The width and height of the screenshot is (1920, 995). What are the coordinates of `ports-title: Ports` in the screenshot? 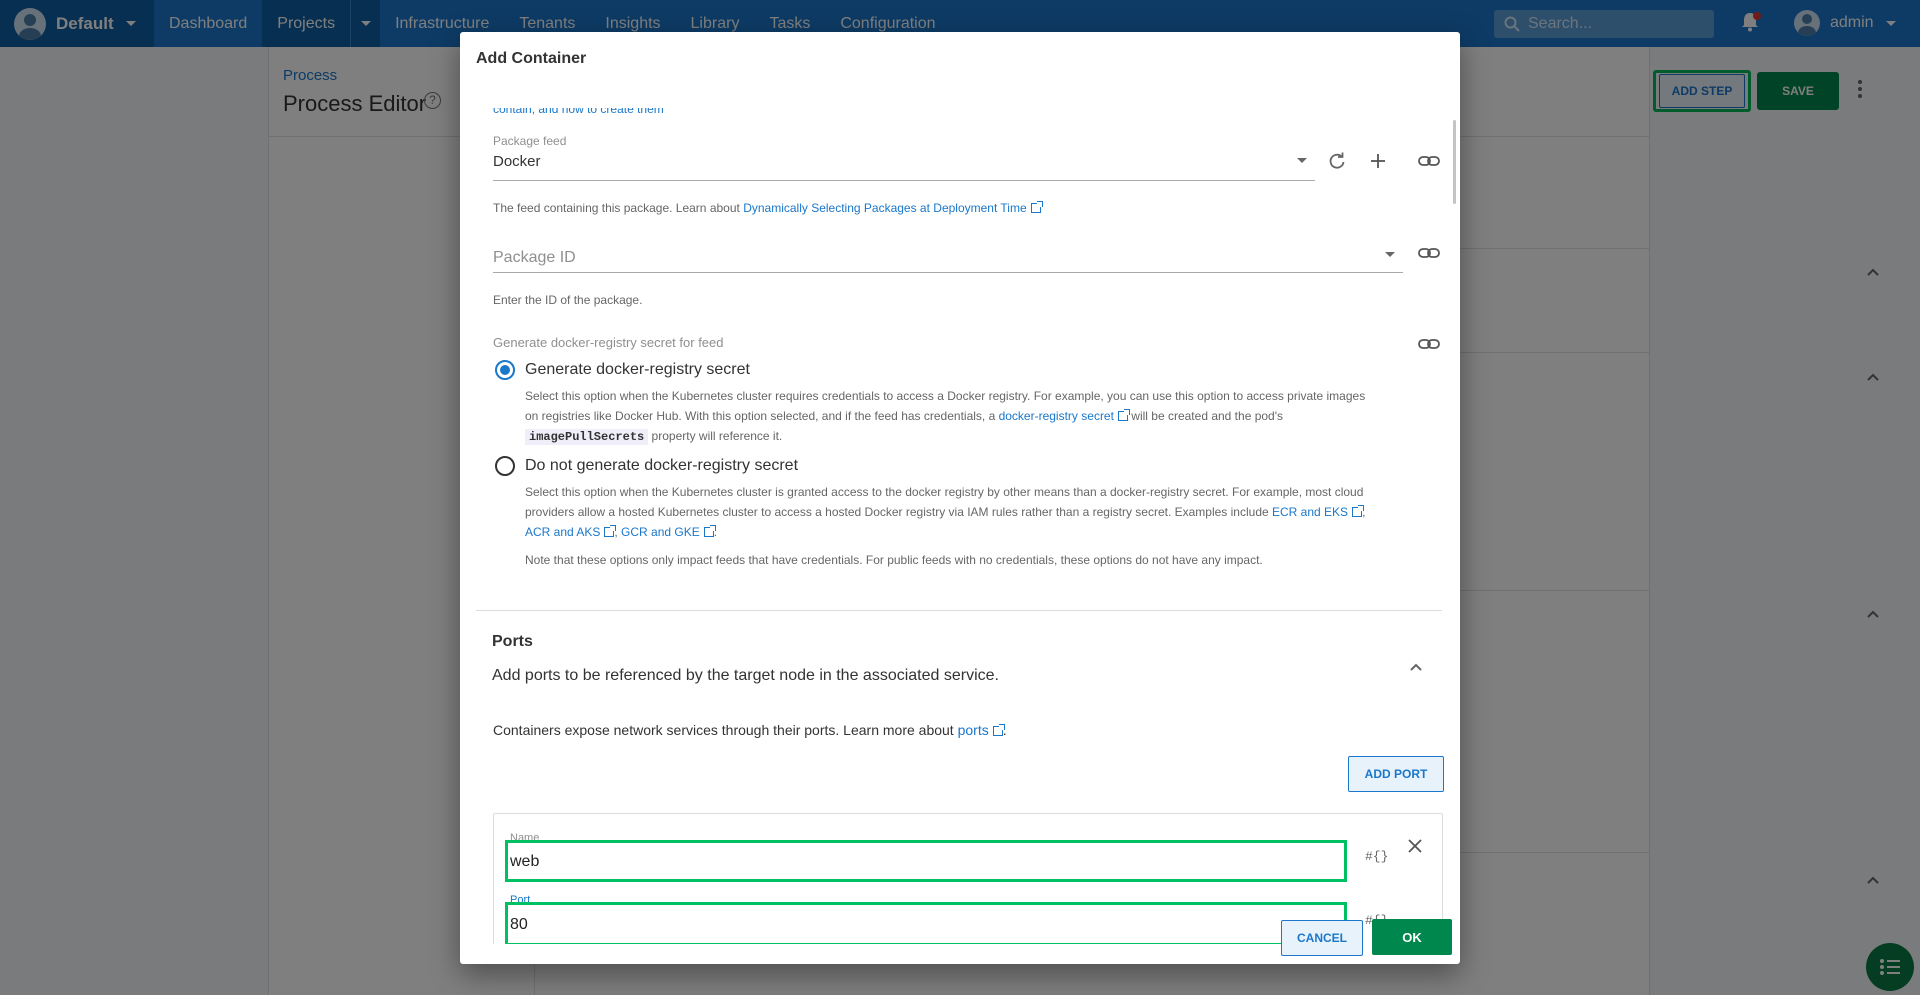 It's located at (512, 641).